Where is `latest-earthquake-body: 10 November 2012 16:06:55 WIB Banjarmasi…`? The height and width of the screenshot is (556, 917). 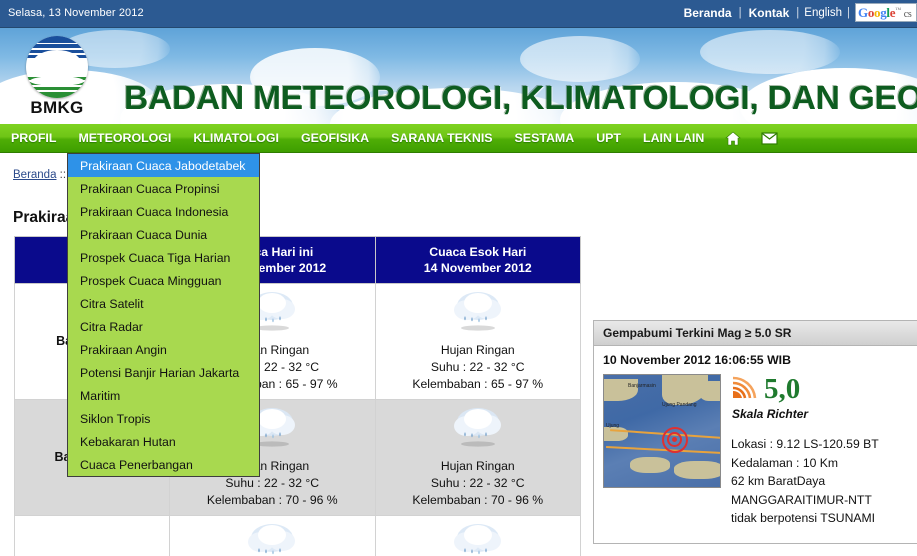
latest-earthquake-body: 10 November 2012 16:06:55 WIB Banjarmasi… is located at coordinates (755, 440).